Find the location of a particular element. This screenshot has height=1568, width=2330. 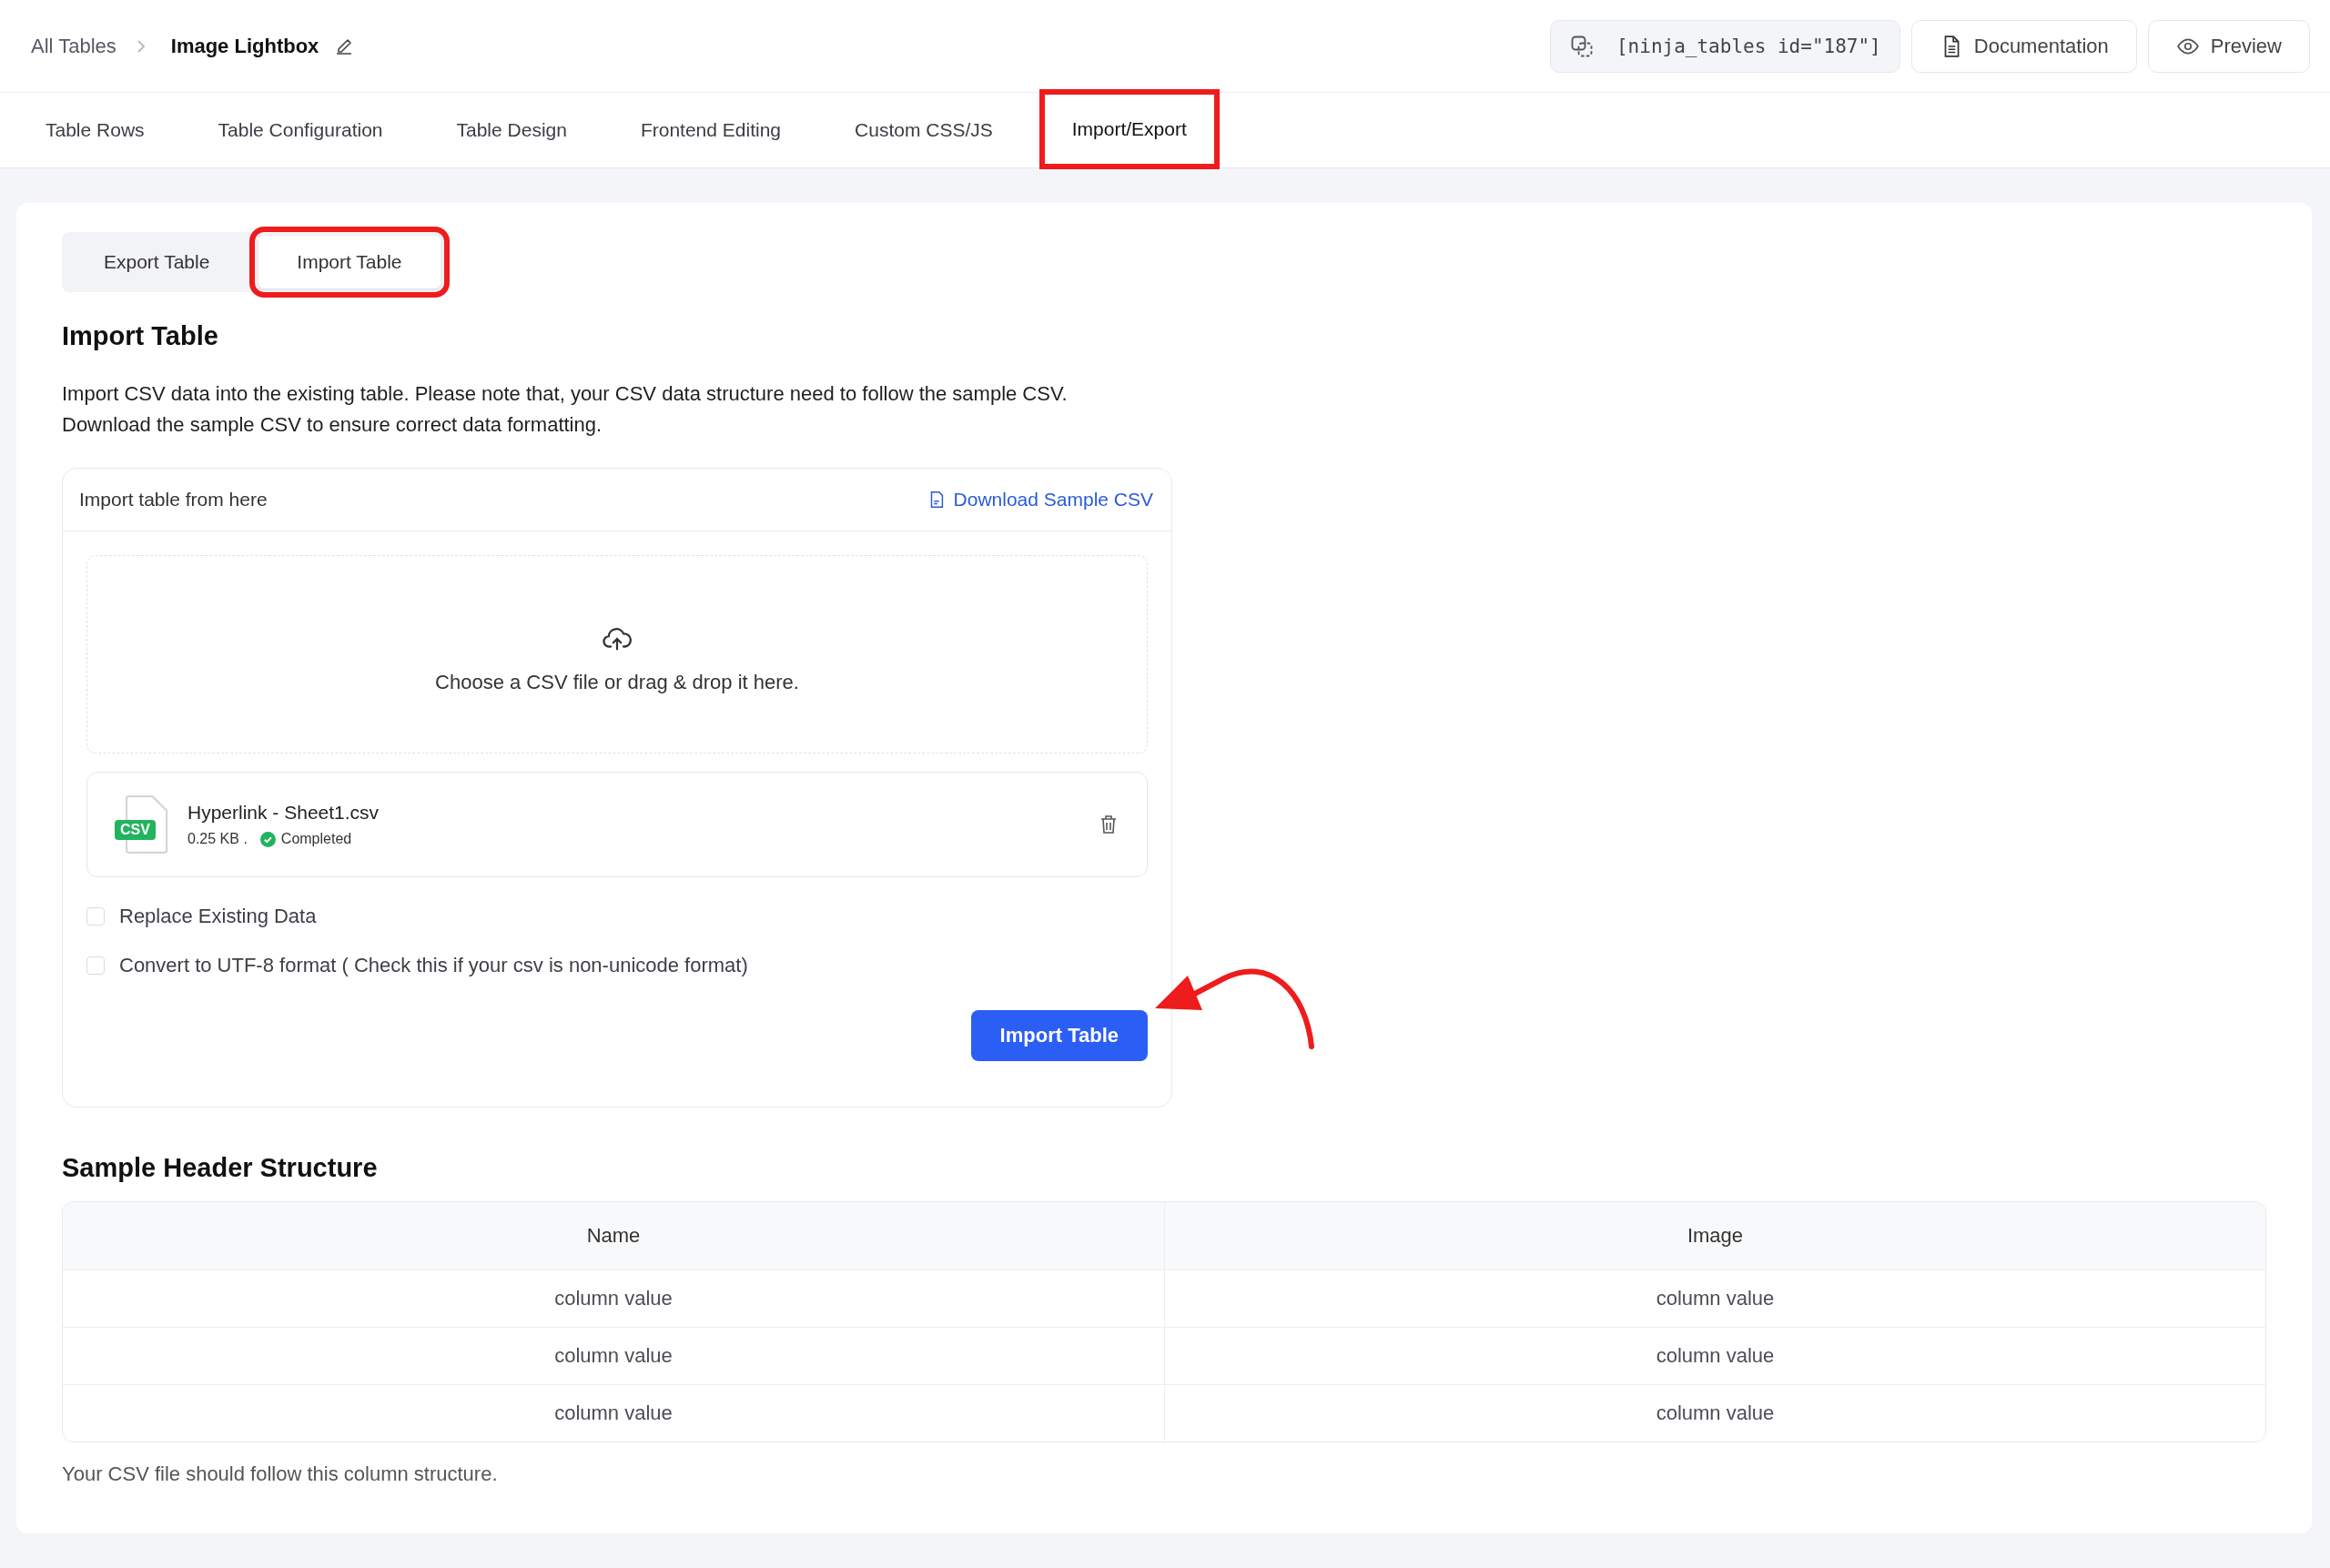

checkbox-label: Replace Existing Data is located at coordinates (218, 916).